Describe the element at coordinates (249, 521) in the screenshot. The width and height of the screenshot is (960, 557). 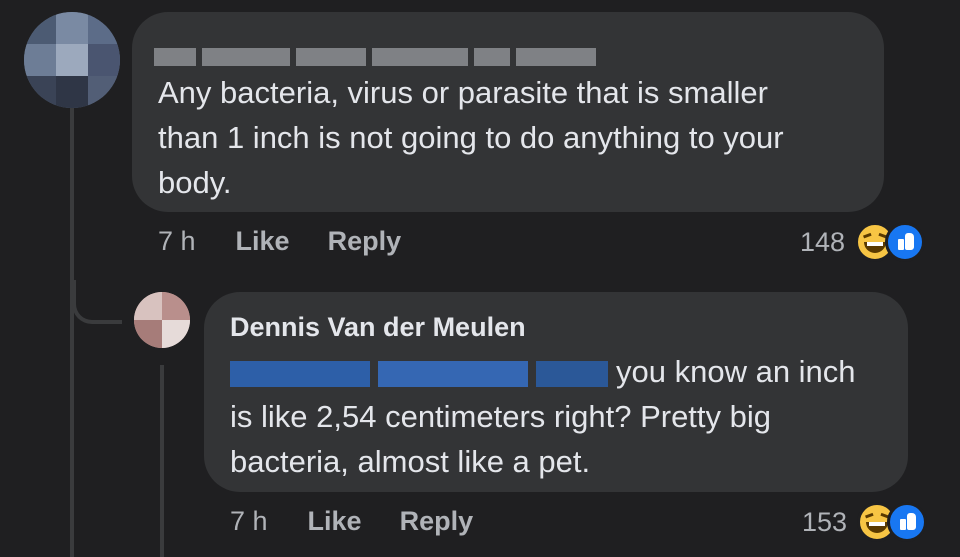
I see `reply-timestamp: 7 h` at that location.